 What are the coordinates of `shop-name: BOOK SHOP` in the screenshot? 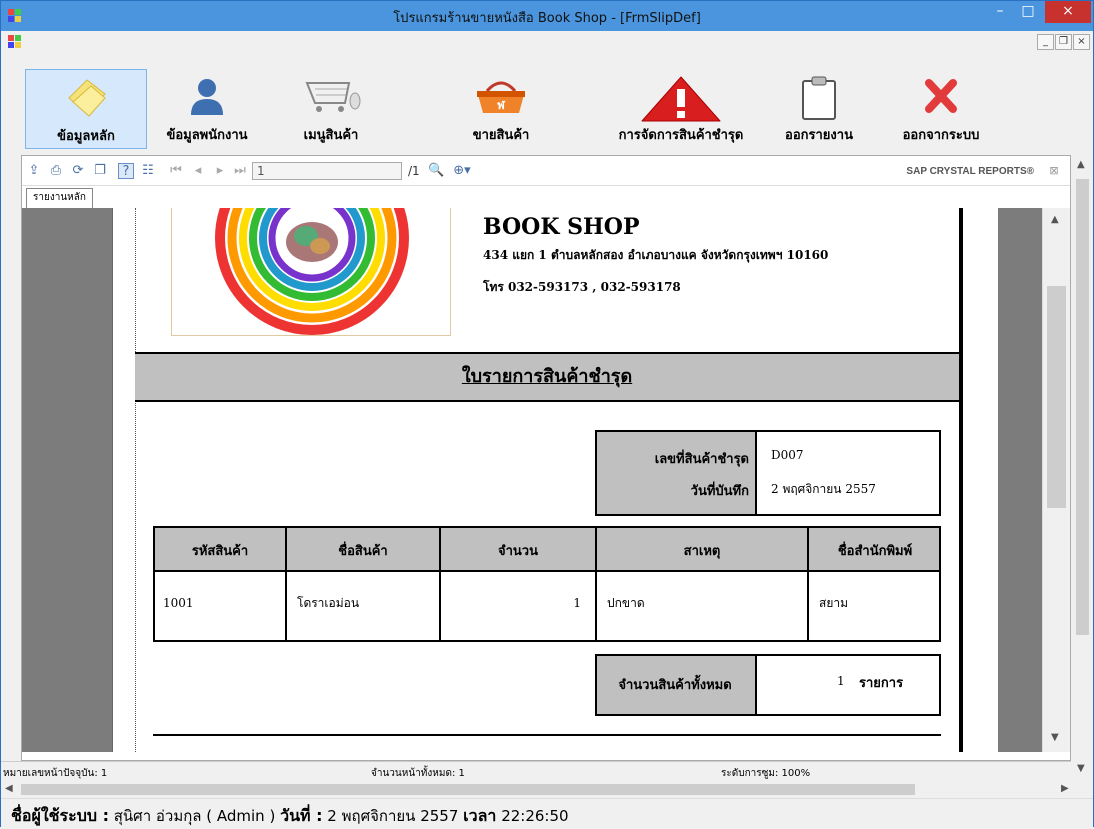 It's located at (561, 227).